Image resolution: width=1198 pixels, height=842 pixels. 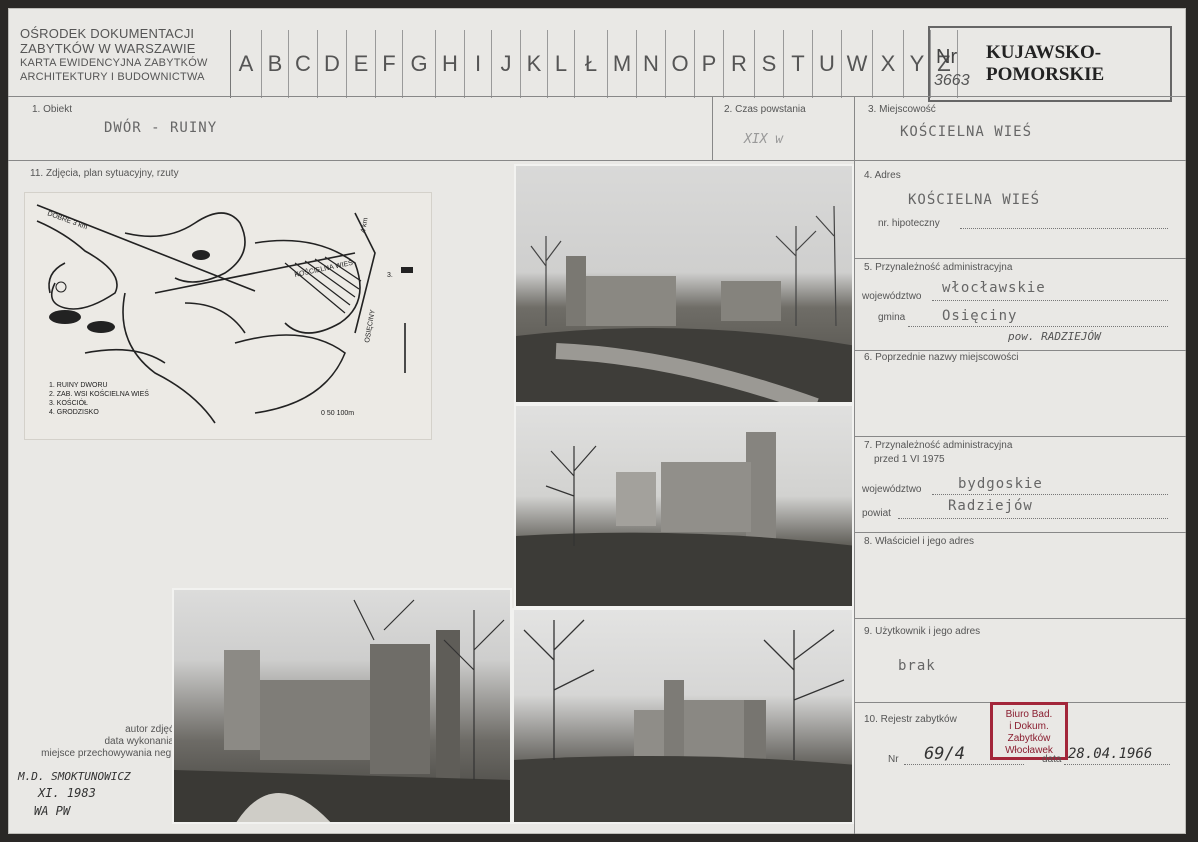 I want to click on gmina-value: Osięciny, so click(x=980, y=316).